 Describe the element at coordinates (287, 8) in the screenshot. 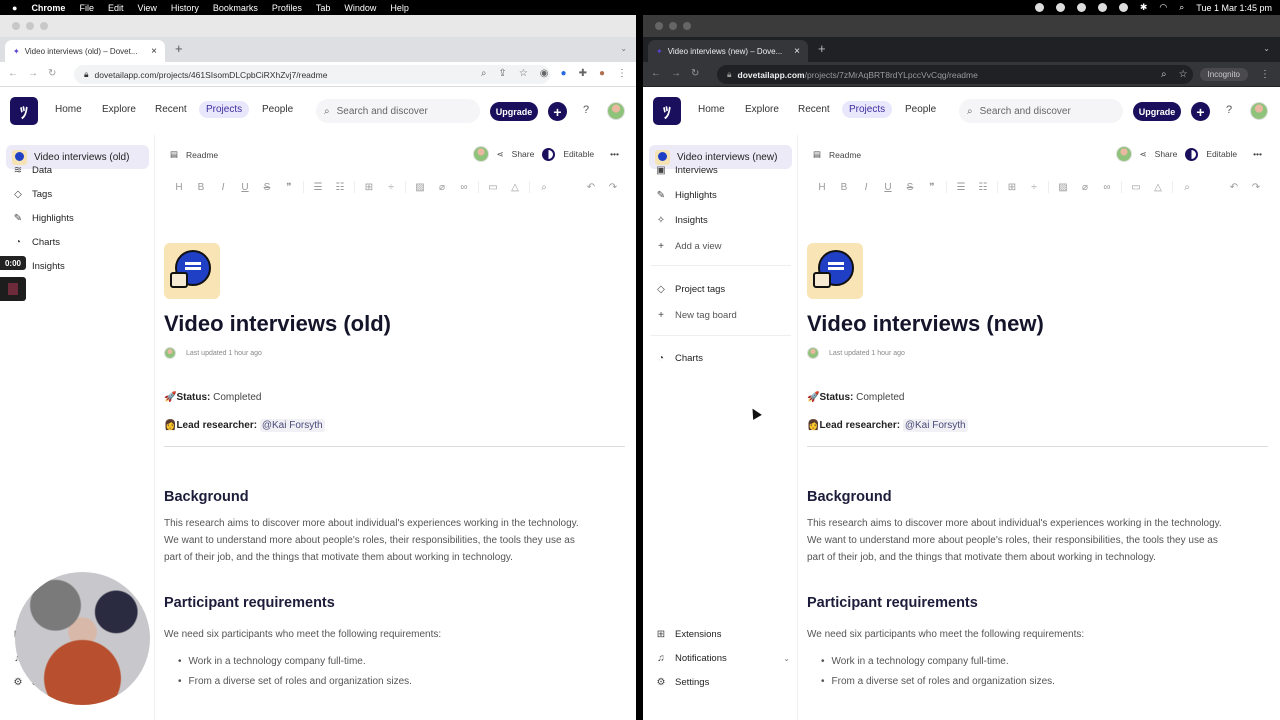

I see `menu-profiles: Profiles` at that location.